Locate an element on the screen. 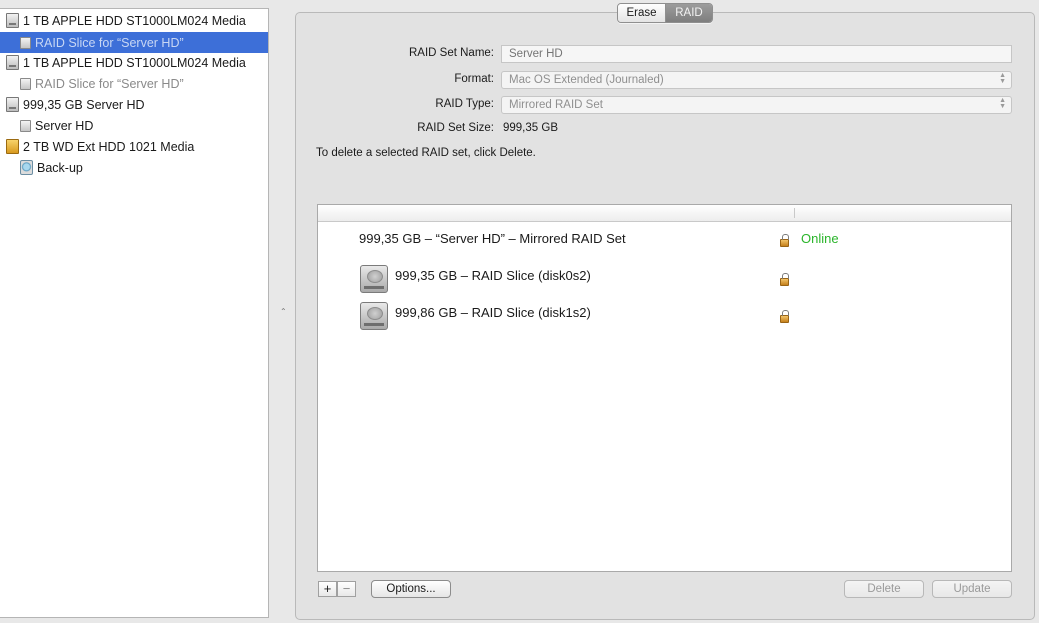 The image size is (1039, 623). sidebar-item-disk-2: 1 TB APPLE HDD ST1000LM024 Media is located at coordinates (134, 62).